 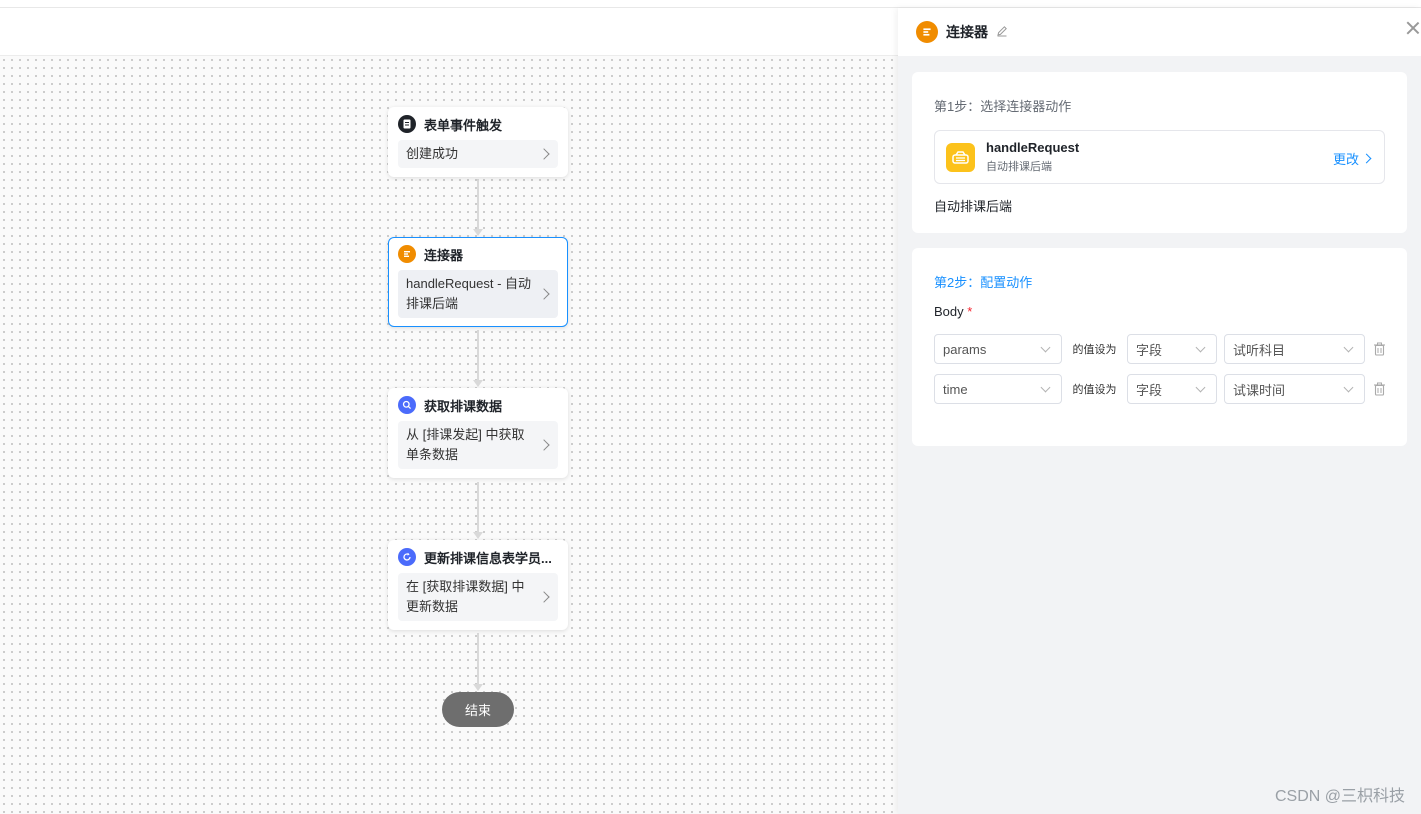 I want to click on field-select-value: 试听科目, so click(x=1259, y=350).